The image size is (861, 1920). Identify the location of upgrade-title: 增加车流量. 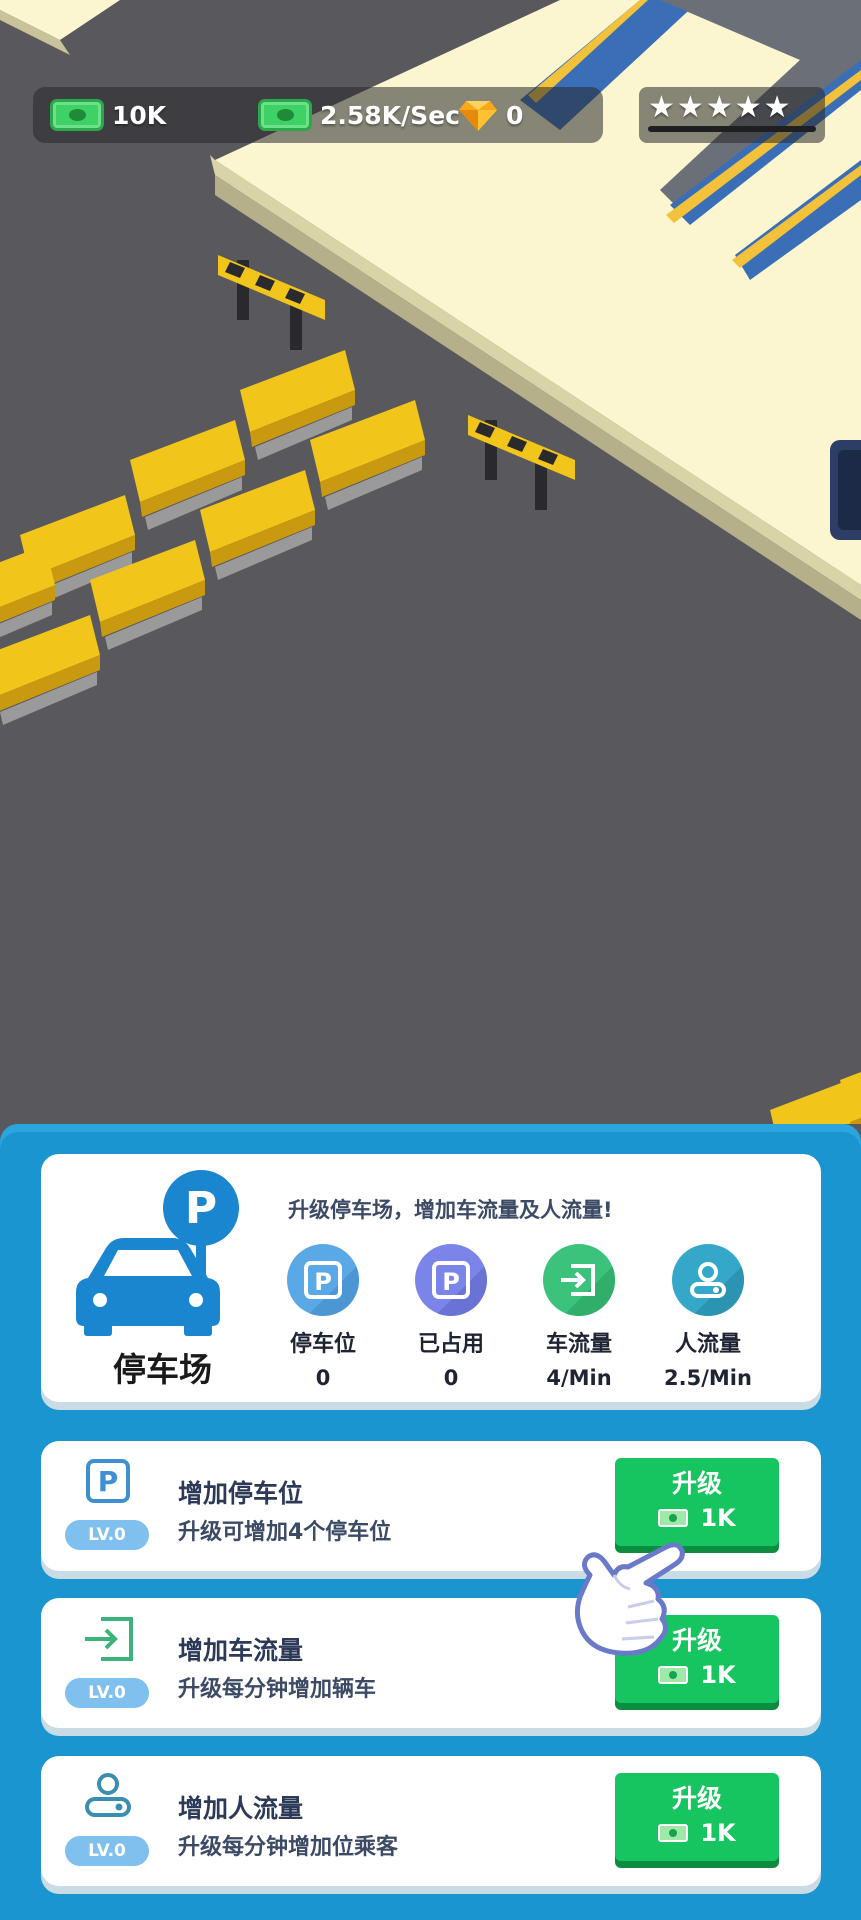
(241, 1650).